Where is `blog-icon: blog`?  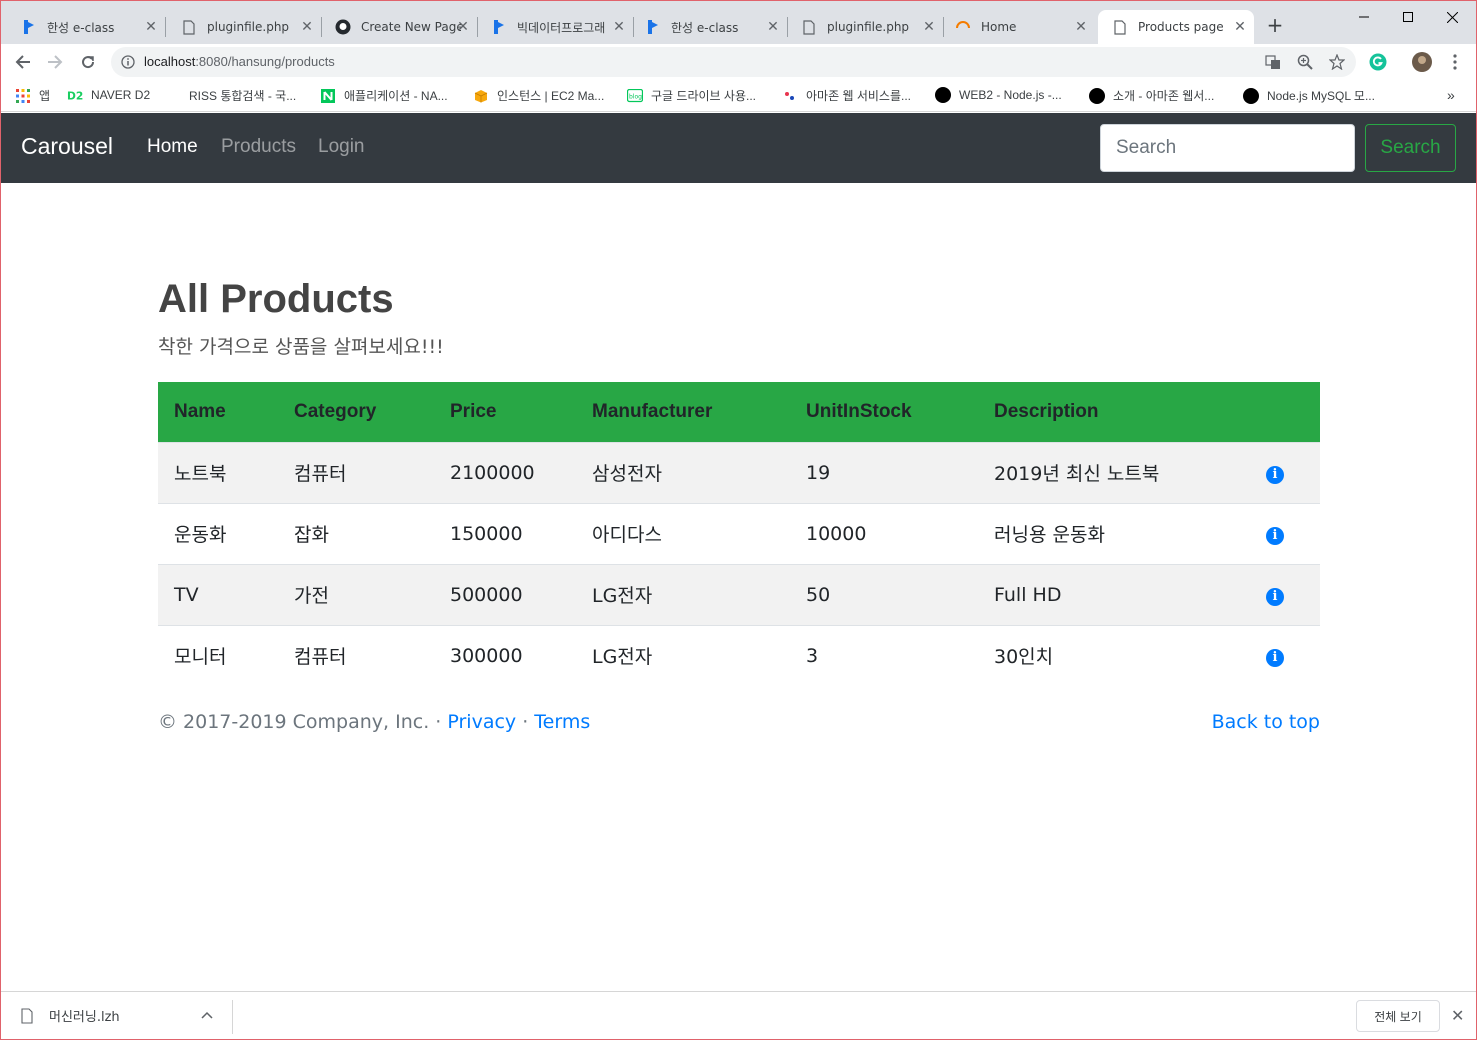 blog-icon: blog is located at coordinates (635, 96).